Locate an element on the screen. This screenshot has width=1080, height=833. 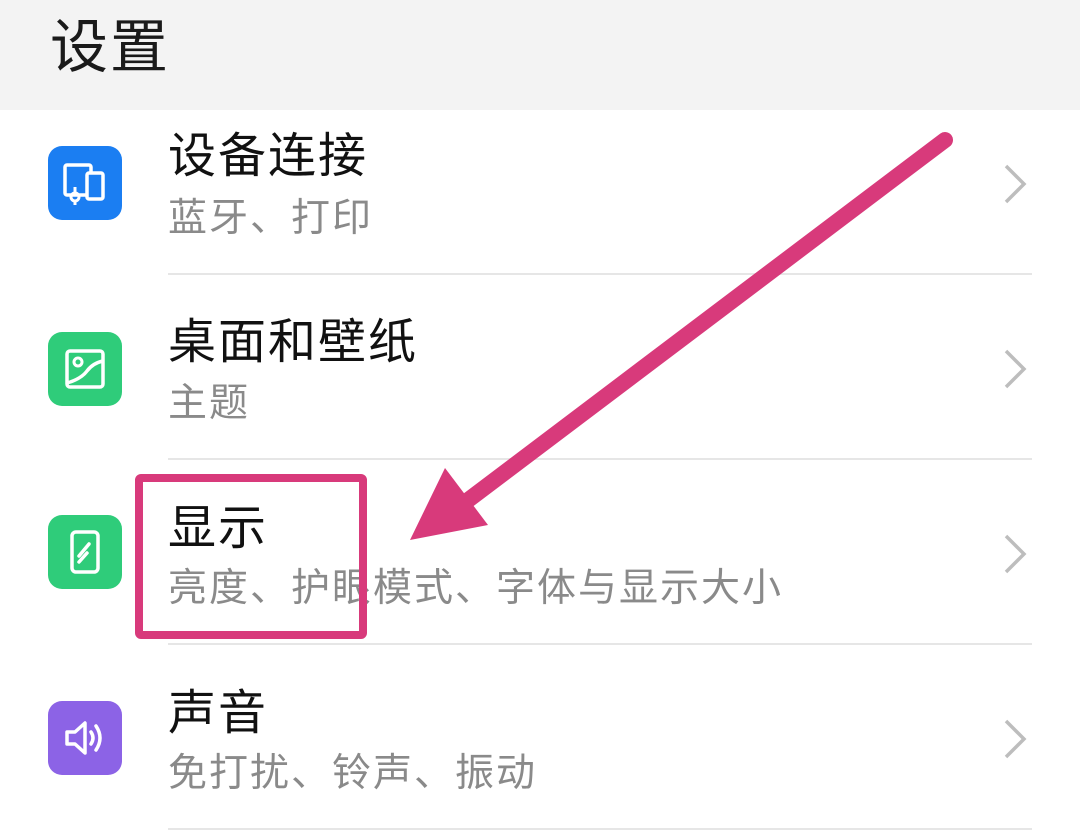
item-subtitle: 亮度、护眼模式、字体与显示大小 is located at coordinates (476, 588).